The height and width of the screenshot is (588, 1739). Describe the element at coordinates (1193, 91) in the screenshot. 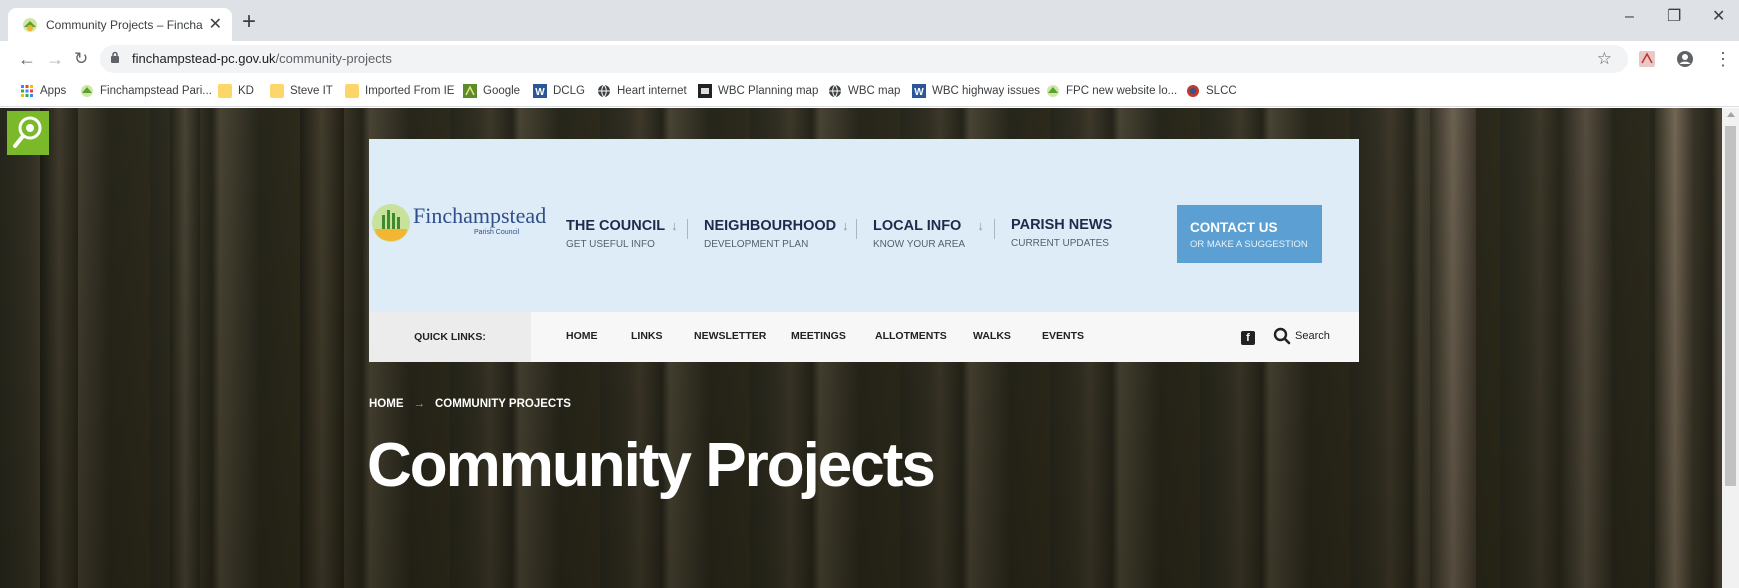

I see `slcc-icon` at that location.